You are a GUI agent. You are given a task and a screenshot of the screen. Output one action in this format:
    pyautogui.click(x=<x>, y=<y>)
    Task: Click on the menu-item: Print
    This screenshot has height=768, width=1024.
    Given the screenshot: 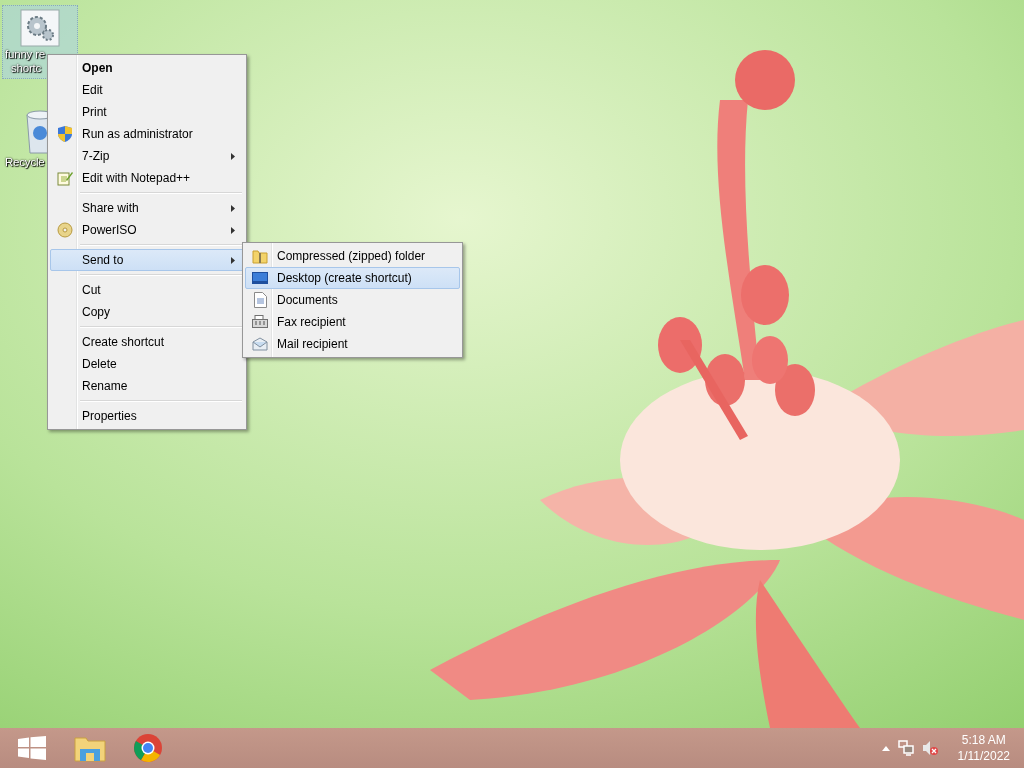 What is the action you would take?
    pyautogui.click(x=147, y=112)
    